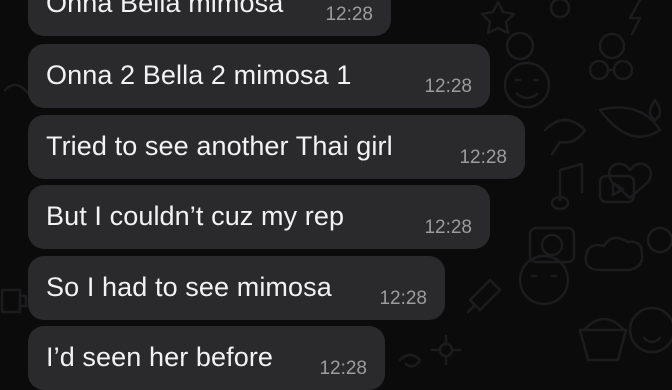 This screenshot has width=672, height=390. I want to click on message-bubble: But I couldn’t cuz my rep 12:28, so click(259, 217).